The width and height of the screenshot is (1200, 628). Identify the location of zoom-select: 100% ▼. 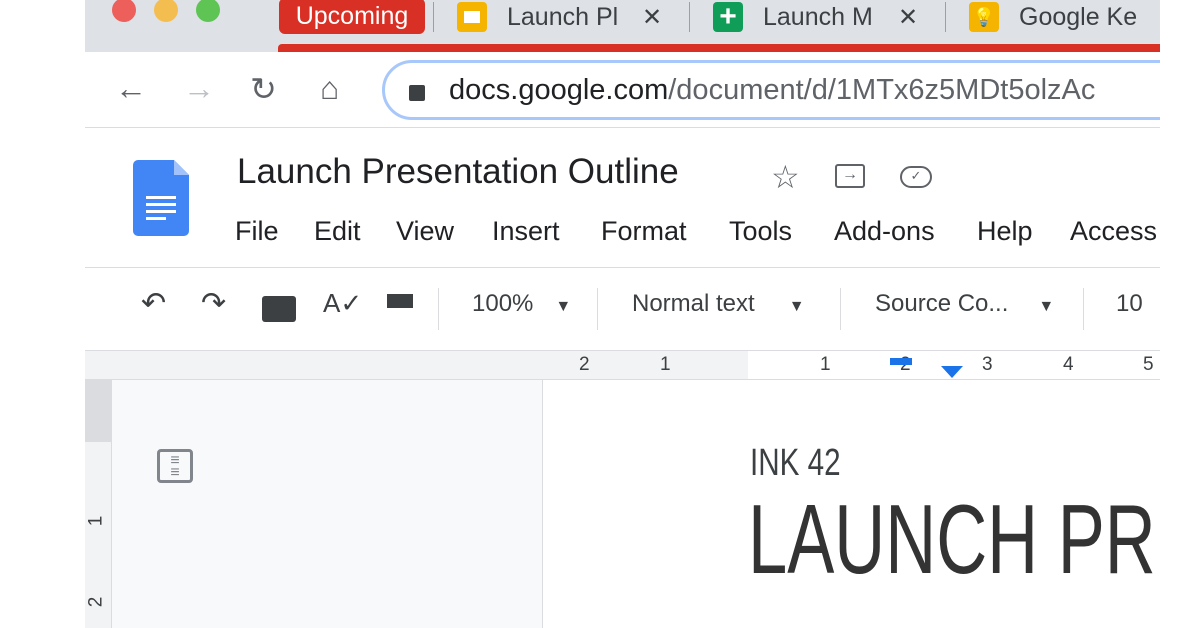
(521, 304).